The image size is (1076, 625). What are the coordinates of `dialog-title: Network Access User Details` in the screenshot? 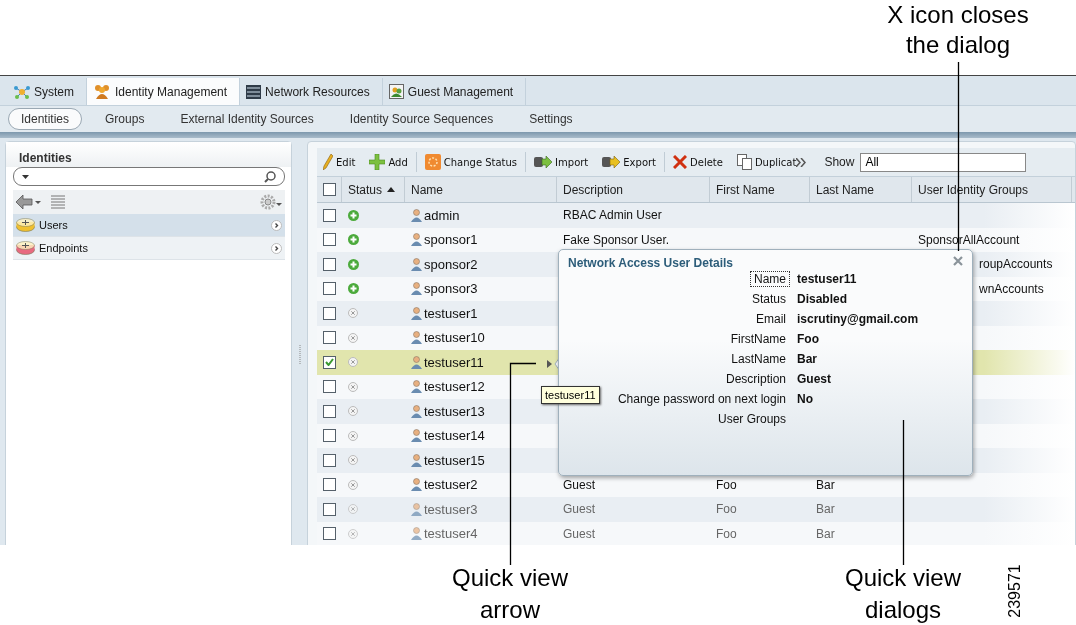 It's located at (650, 263).